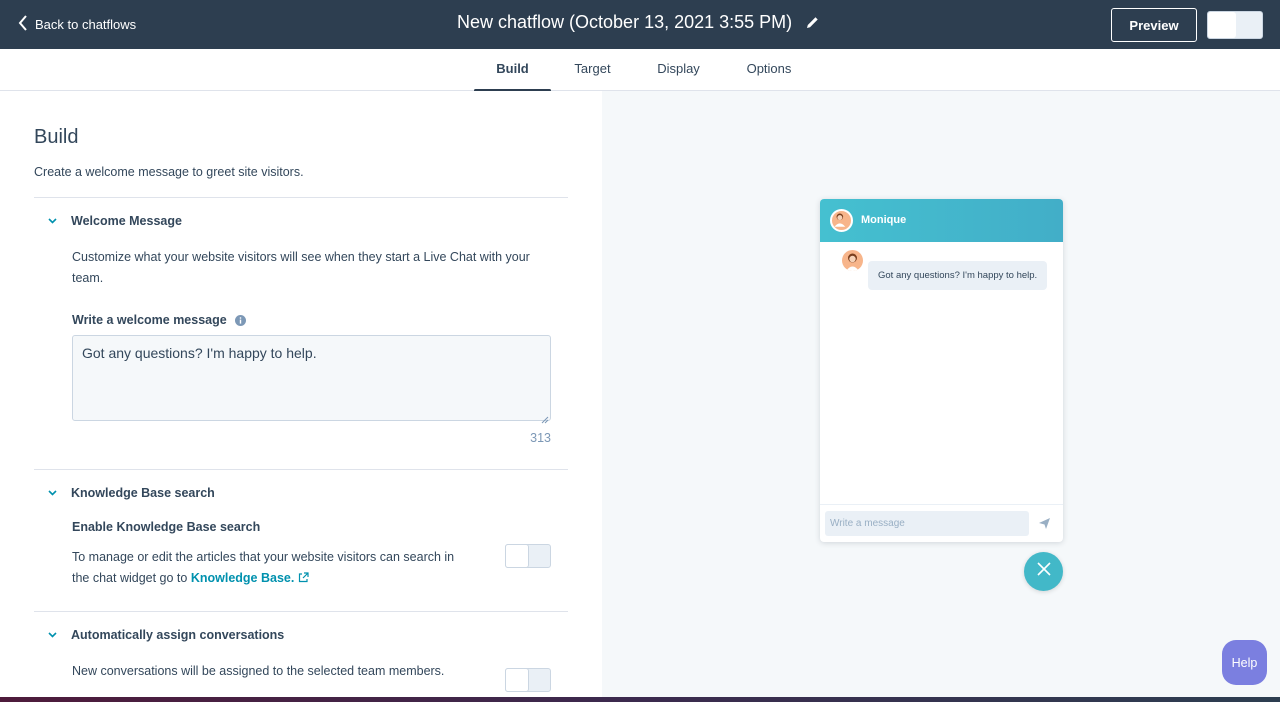  What do you see at coordinates (941, 220) in the screenshot?
I see `chat-header: Monique` at bounding box center [941, 220].